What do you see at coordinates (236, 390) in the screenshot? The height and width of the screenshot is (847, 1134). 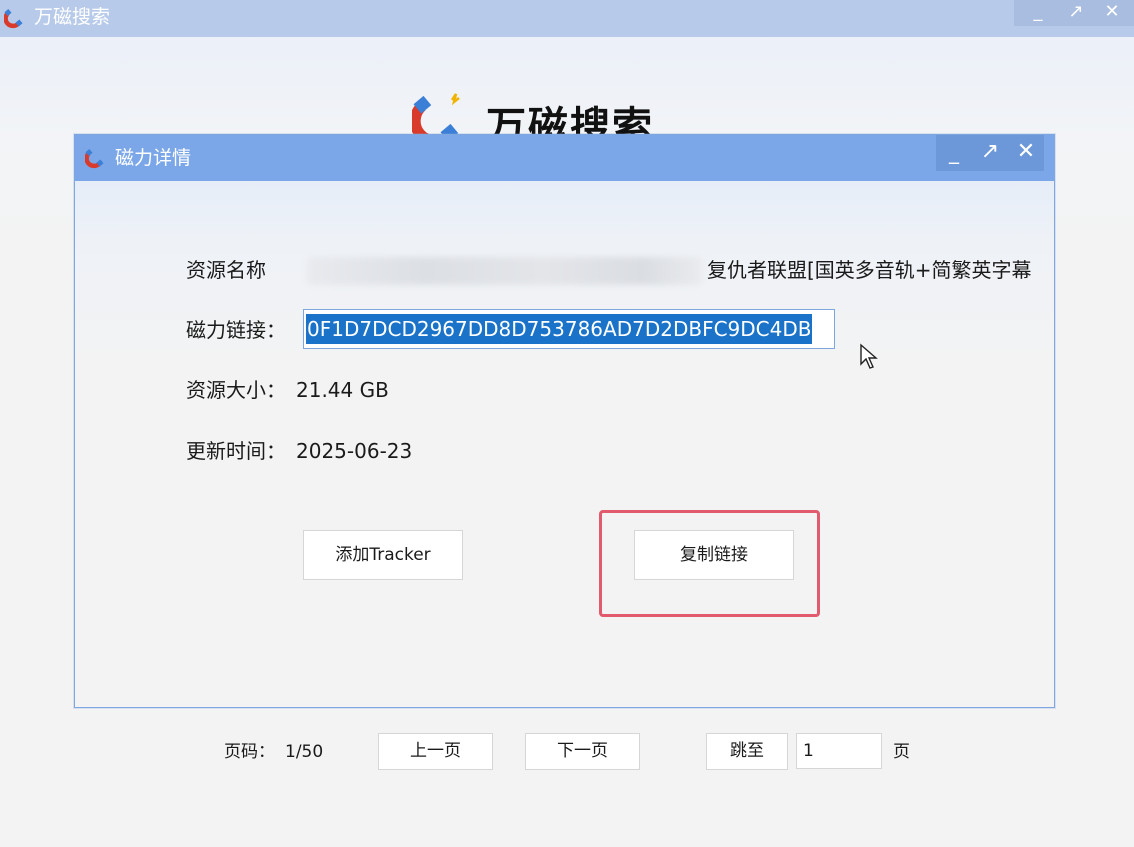 I see `resource-size-label: 资源大小：` at bounding box center [236, 390].